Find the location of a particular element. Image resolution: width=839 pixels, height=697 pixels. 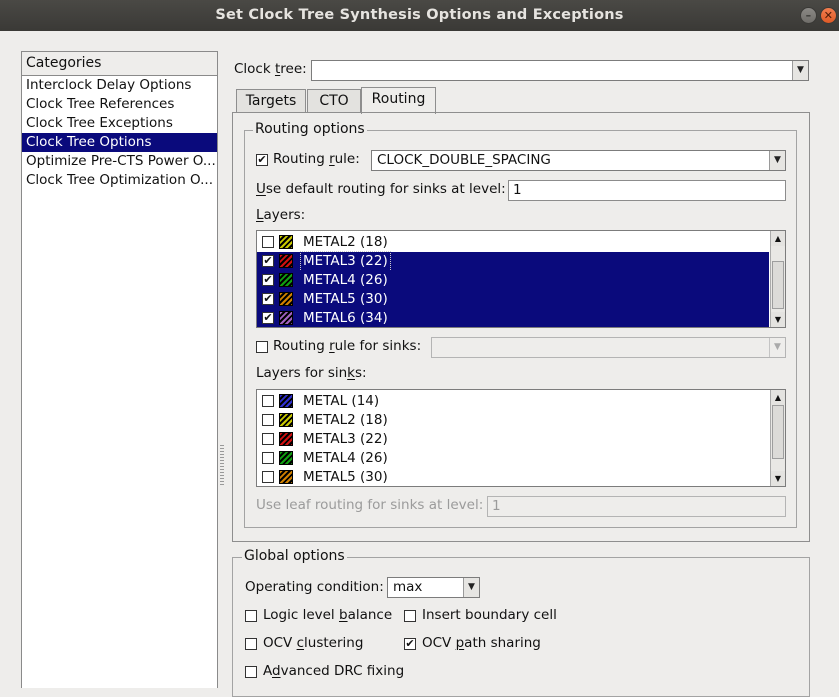

routing-options-title: Routing options is located at coordinates (310, 129).